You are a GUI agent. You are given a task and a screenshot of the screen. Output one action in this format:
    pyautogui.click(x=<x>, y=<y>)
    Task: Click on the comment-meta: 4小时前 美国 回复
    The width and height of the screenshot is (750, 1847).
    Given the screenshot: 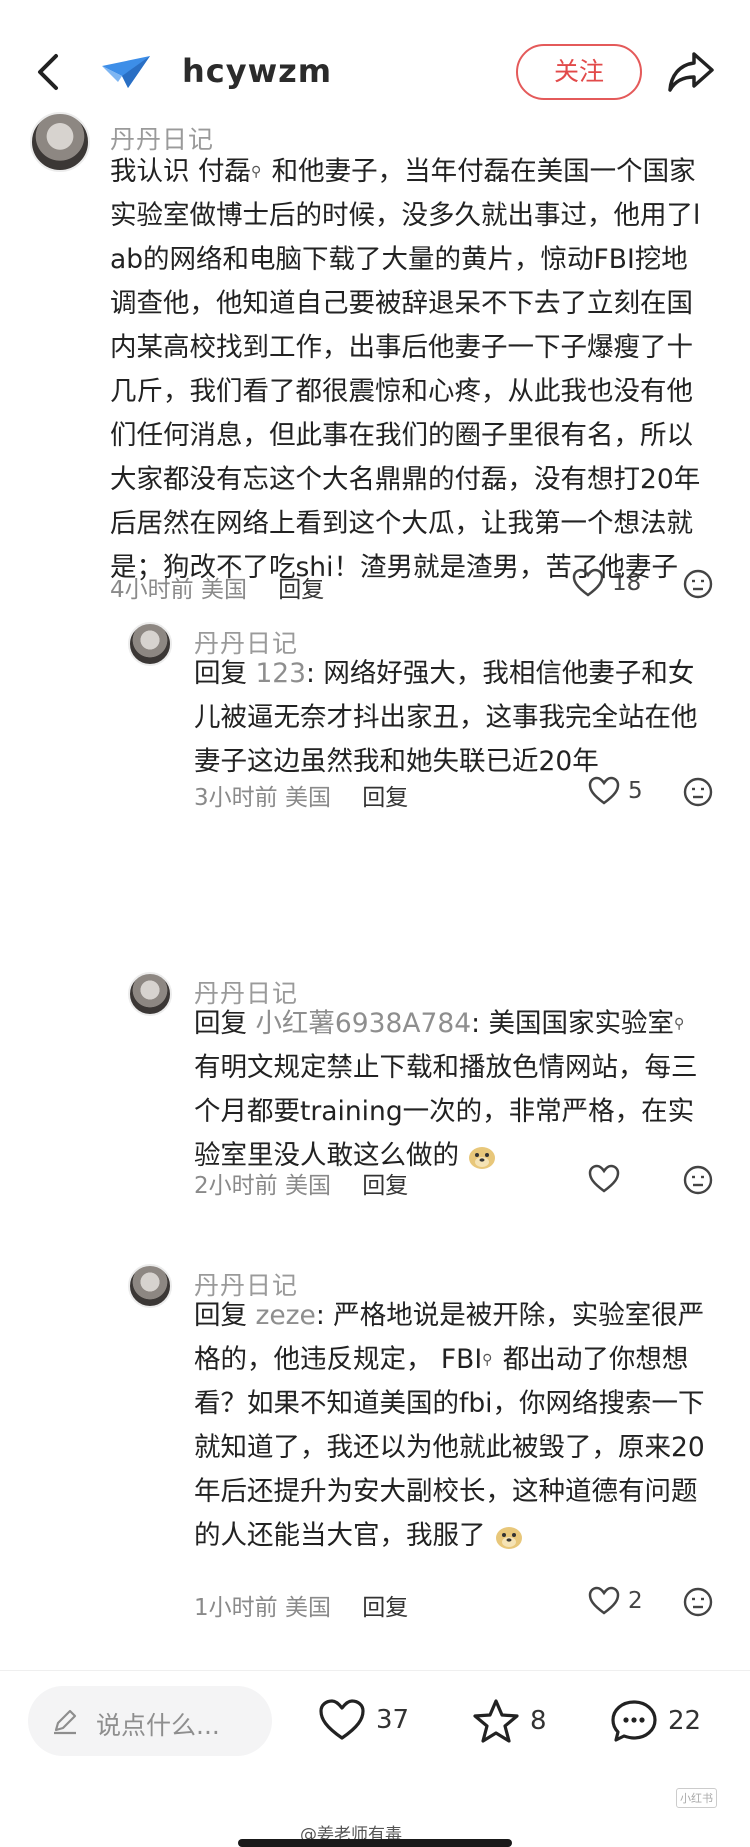 What is the action you would take?
    pyautogui.click(x=217, y=587)
    